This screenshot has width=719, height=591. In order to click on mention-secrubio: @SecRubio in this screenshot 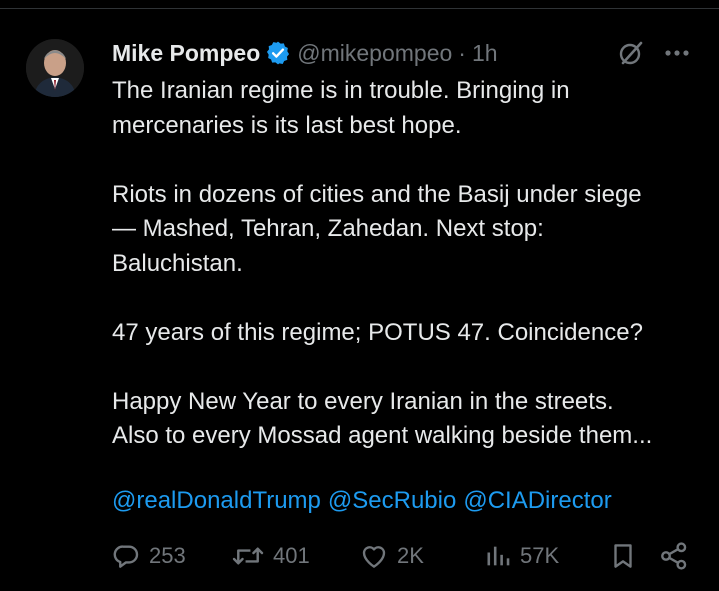, I will do `click(392, 500)`.